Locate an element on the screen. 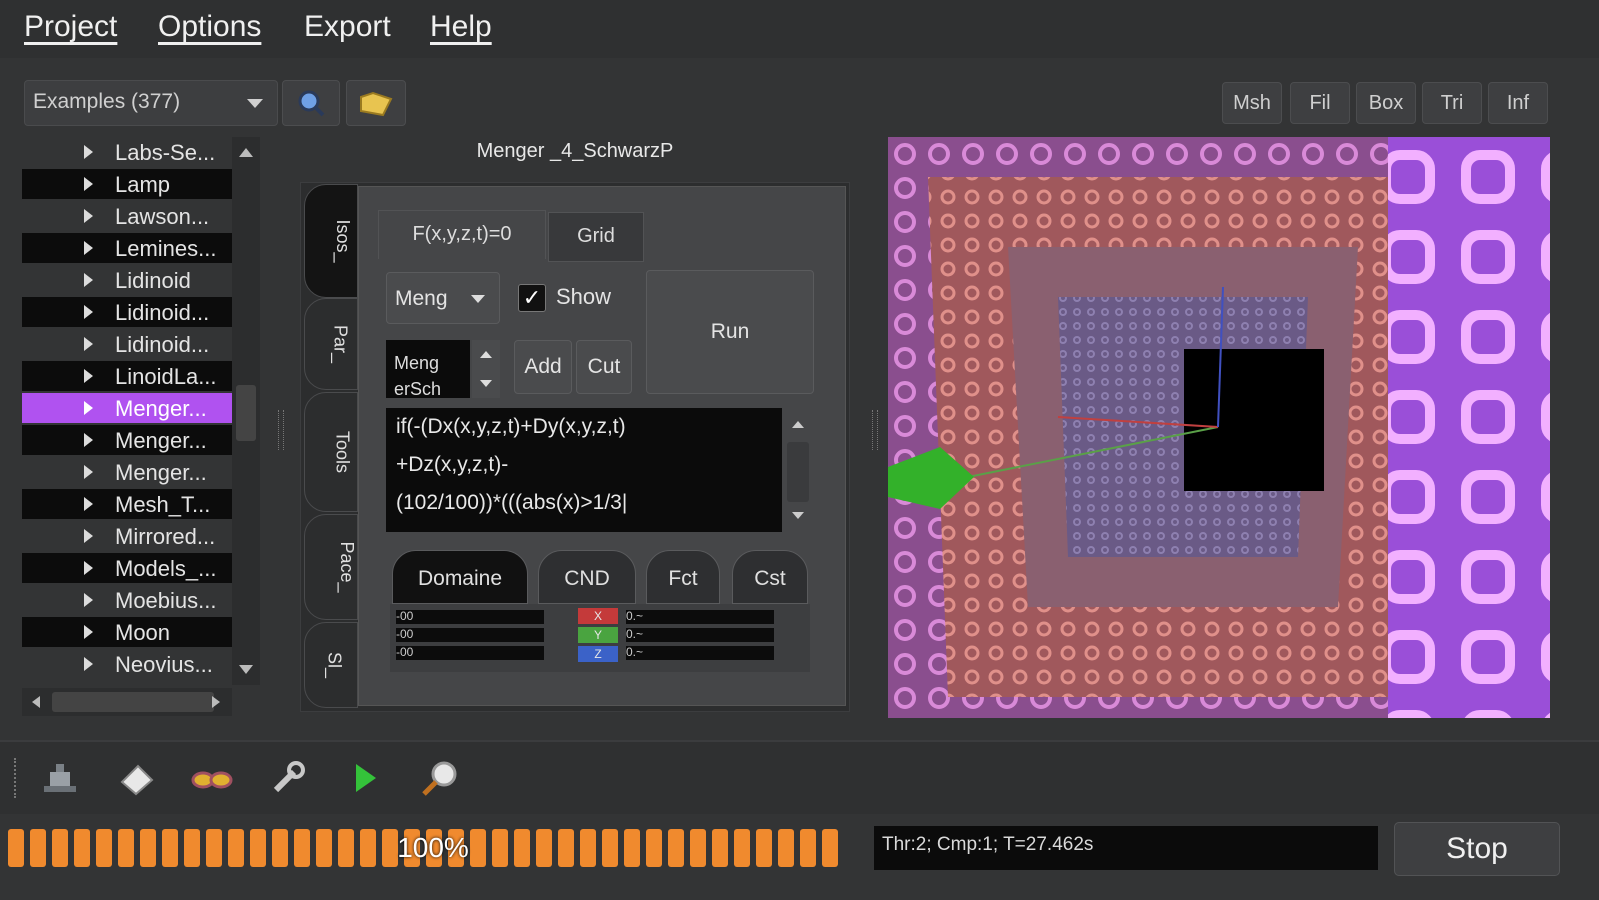 Image resolution: width=1599 pixels, height=900 pixels. tree-item: Lamp is located at coordinates (127, 184).